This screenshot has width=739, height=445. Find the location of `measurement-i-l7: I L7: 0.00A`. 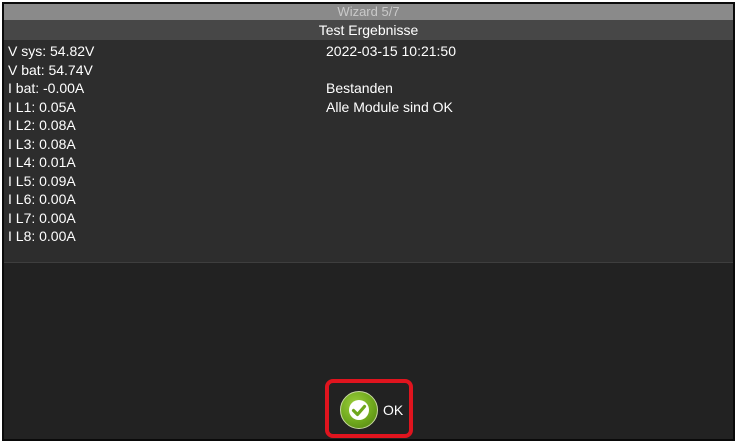

measurement-i-l7: I L7: 0.00A is located at coordinates (42, 217).